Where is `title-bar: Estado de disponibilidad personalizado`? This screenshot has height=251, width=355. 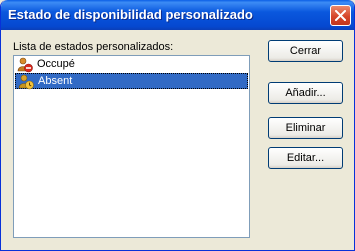 title-bar: Estado de disponibilidad personalizado is located at coordinates (177, 15).